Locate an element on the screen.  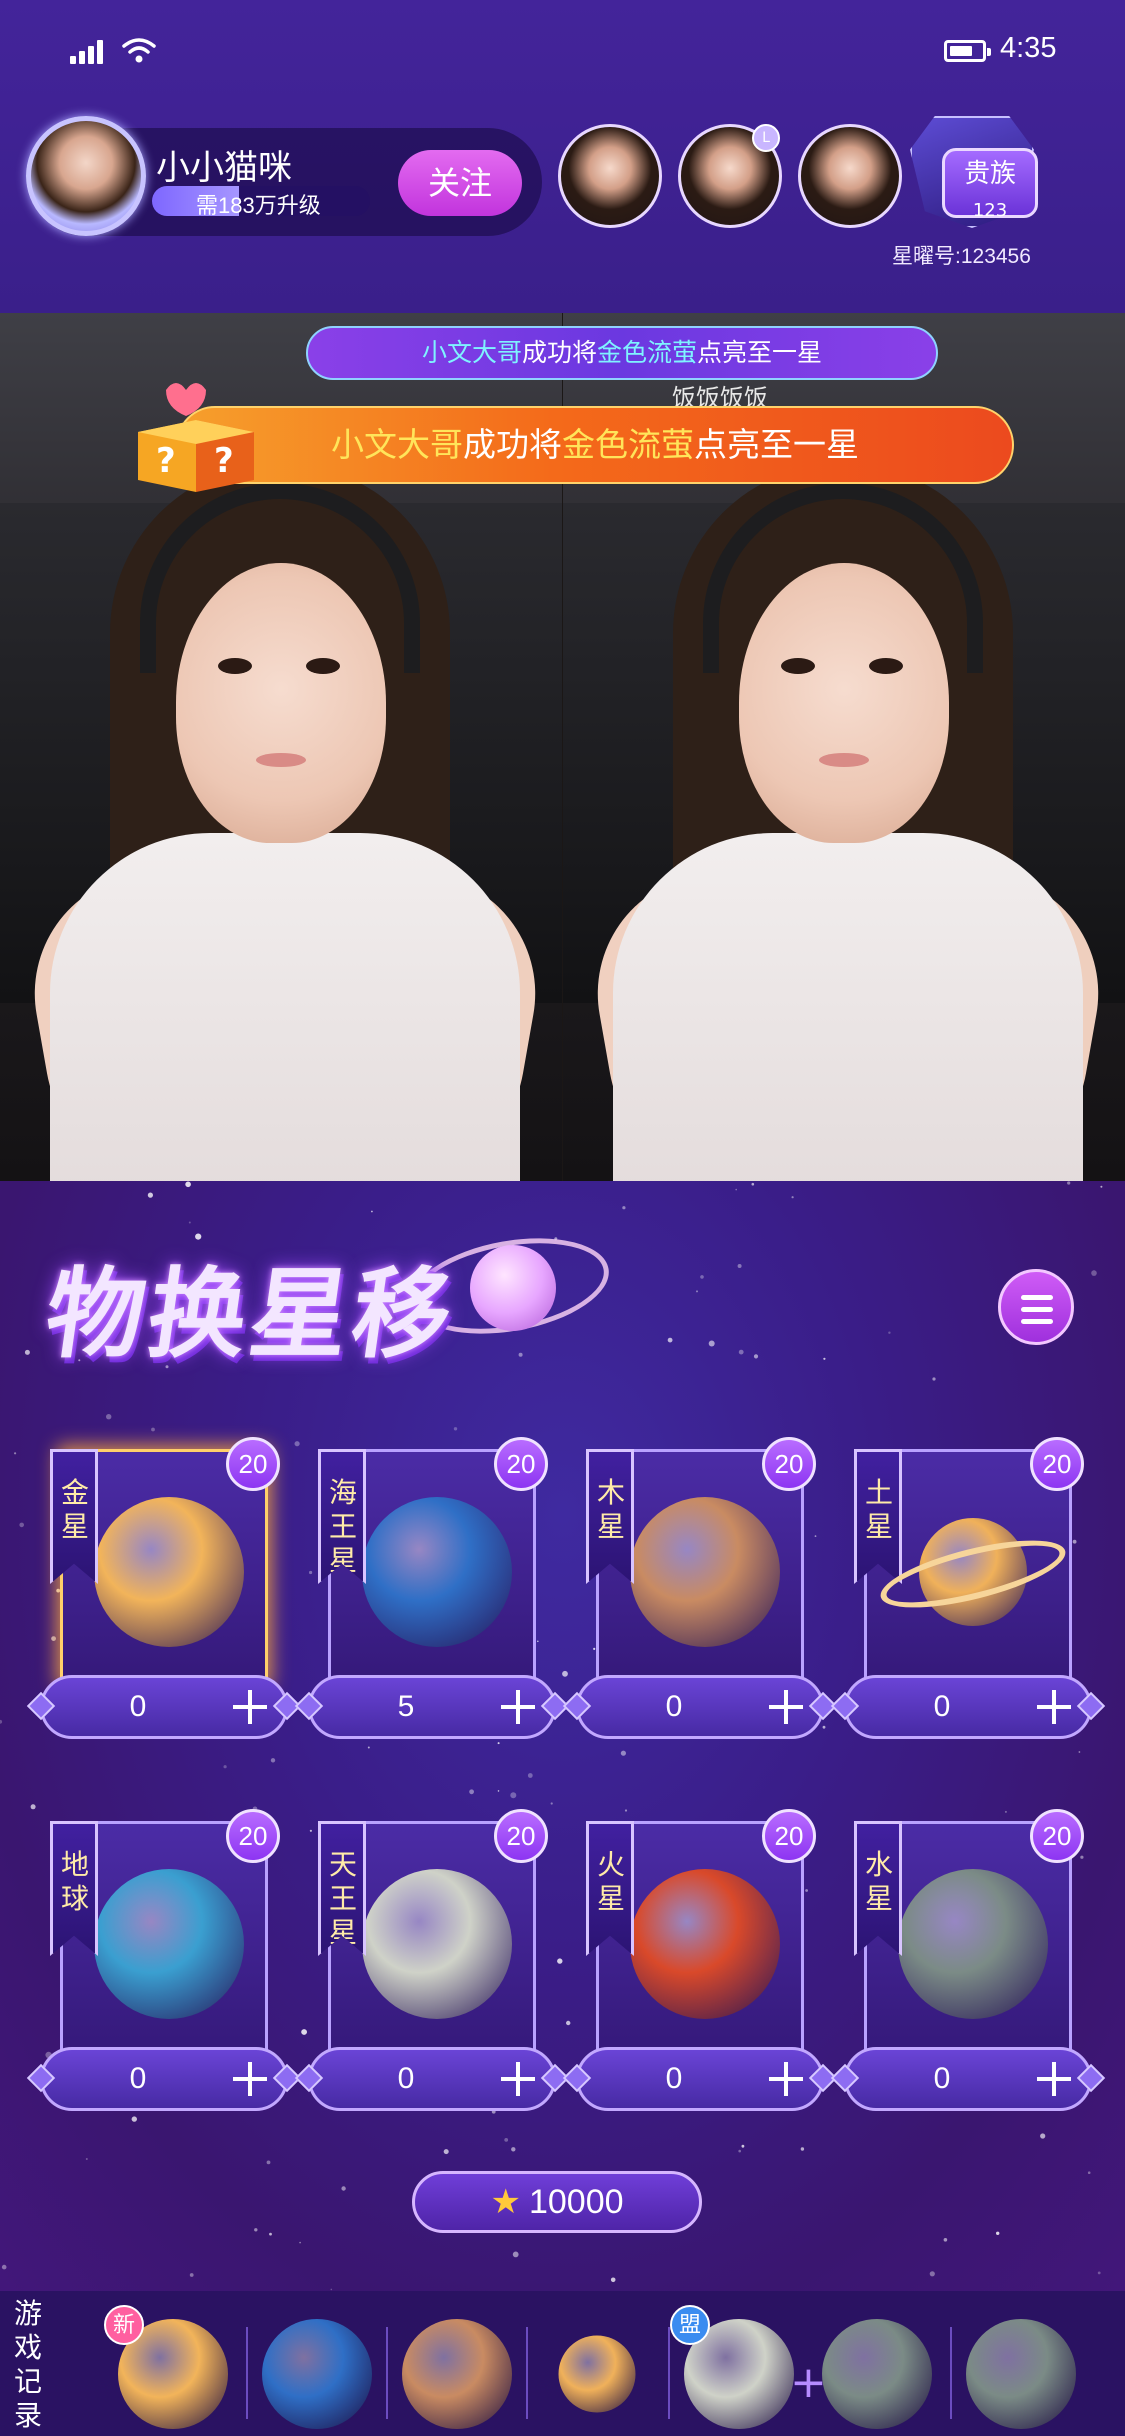
planet-card: 金星 20 0 is located at coordinates (164, 1588).